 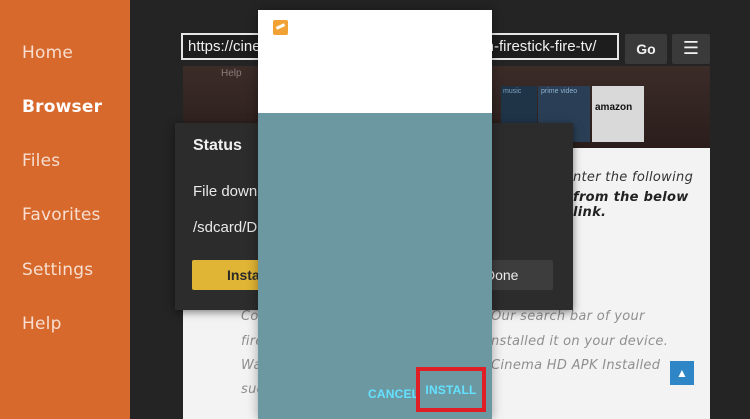 I want to click on menu-button: ☰, so click(x=691, y=49).